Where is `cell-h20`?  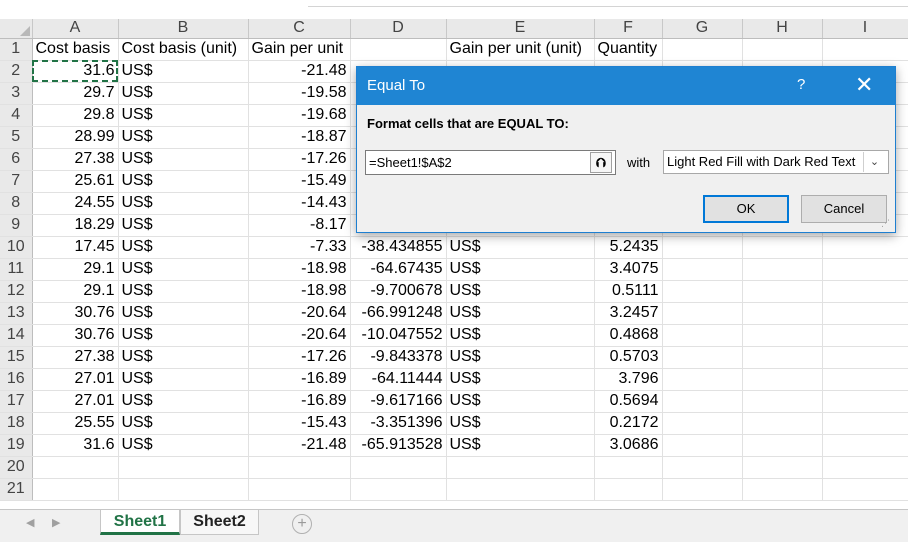 cell-h20 is located at coordinates (782, 467).